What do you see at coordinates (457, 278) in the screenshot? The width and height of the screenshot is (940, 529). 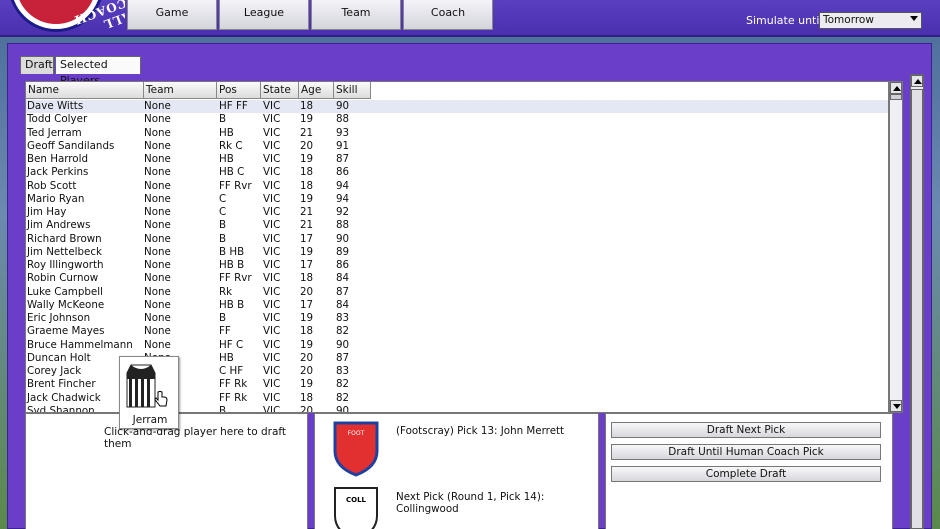 I see `table-row: Robin Curnow None FF Rvr VIC 18 84` at bounding box center [457, 278].